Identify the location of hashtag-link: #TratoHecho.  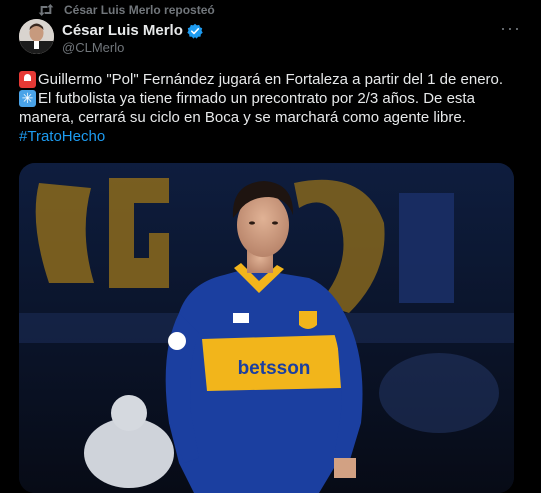
(62, 136).